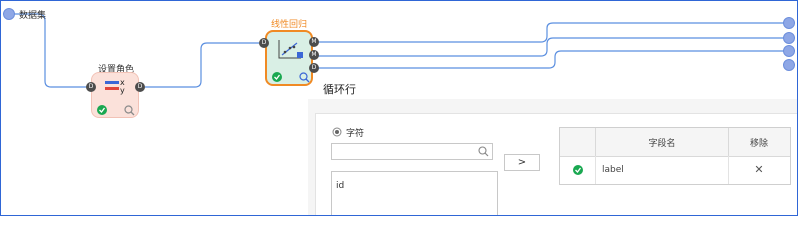  I want to click on selected-fields-table: 字段名 移除 label ✕, so click(675, 156).